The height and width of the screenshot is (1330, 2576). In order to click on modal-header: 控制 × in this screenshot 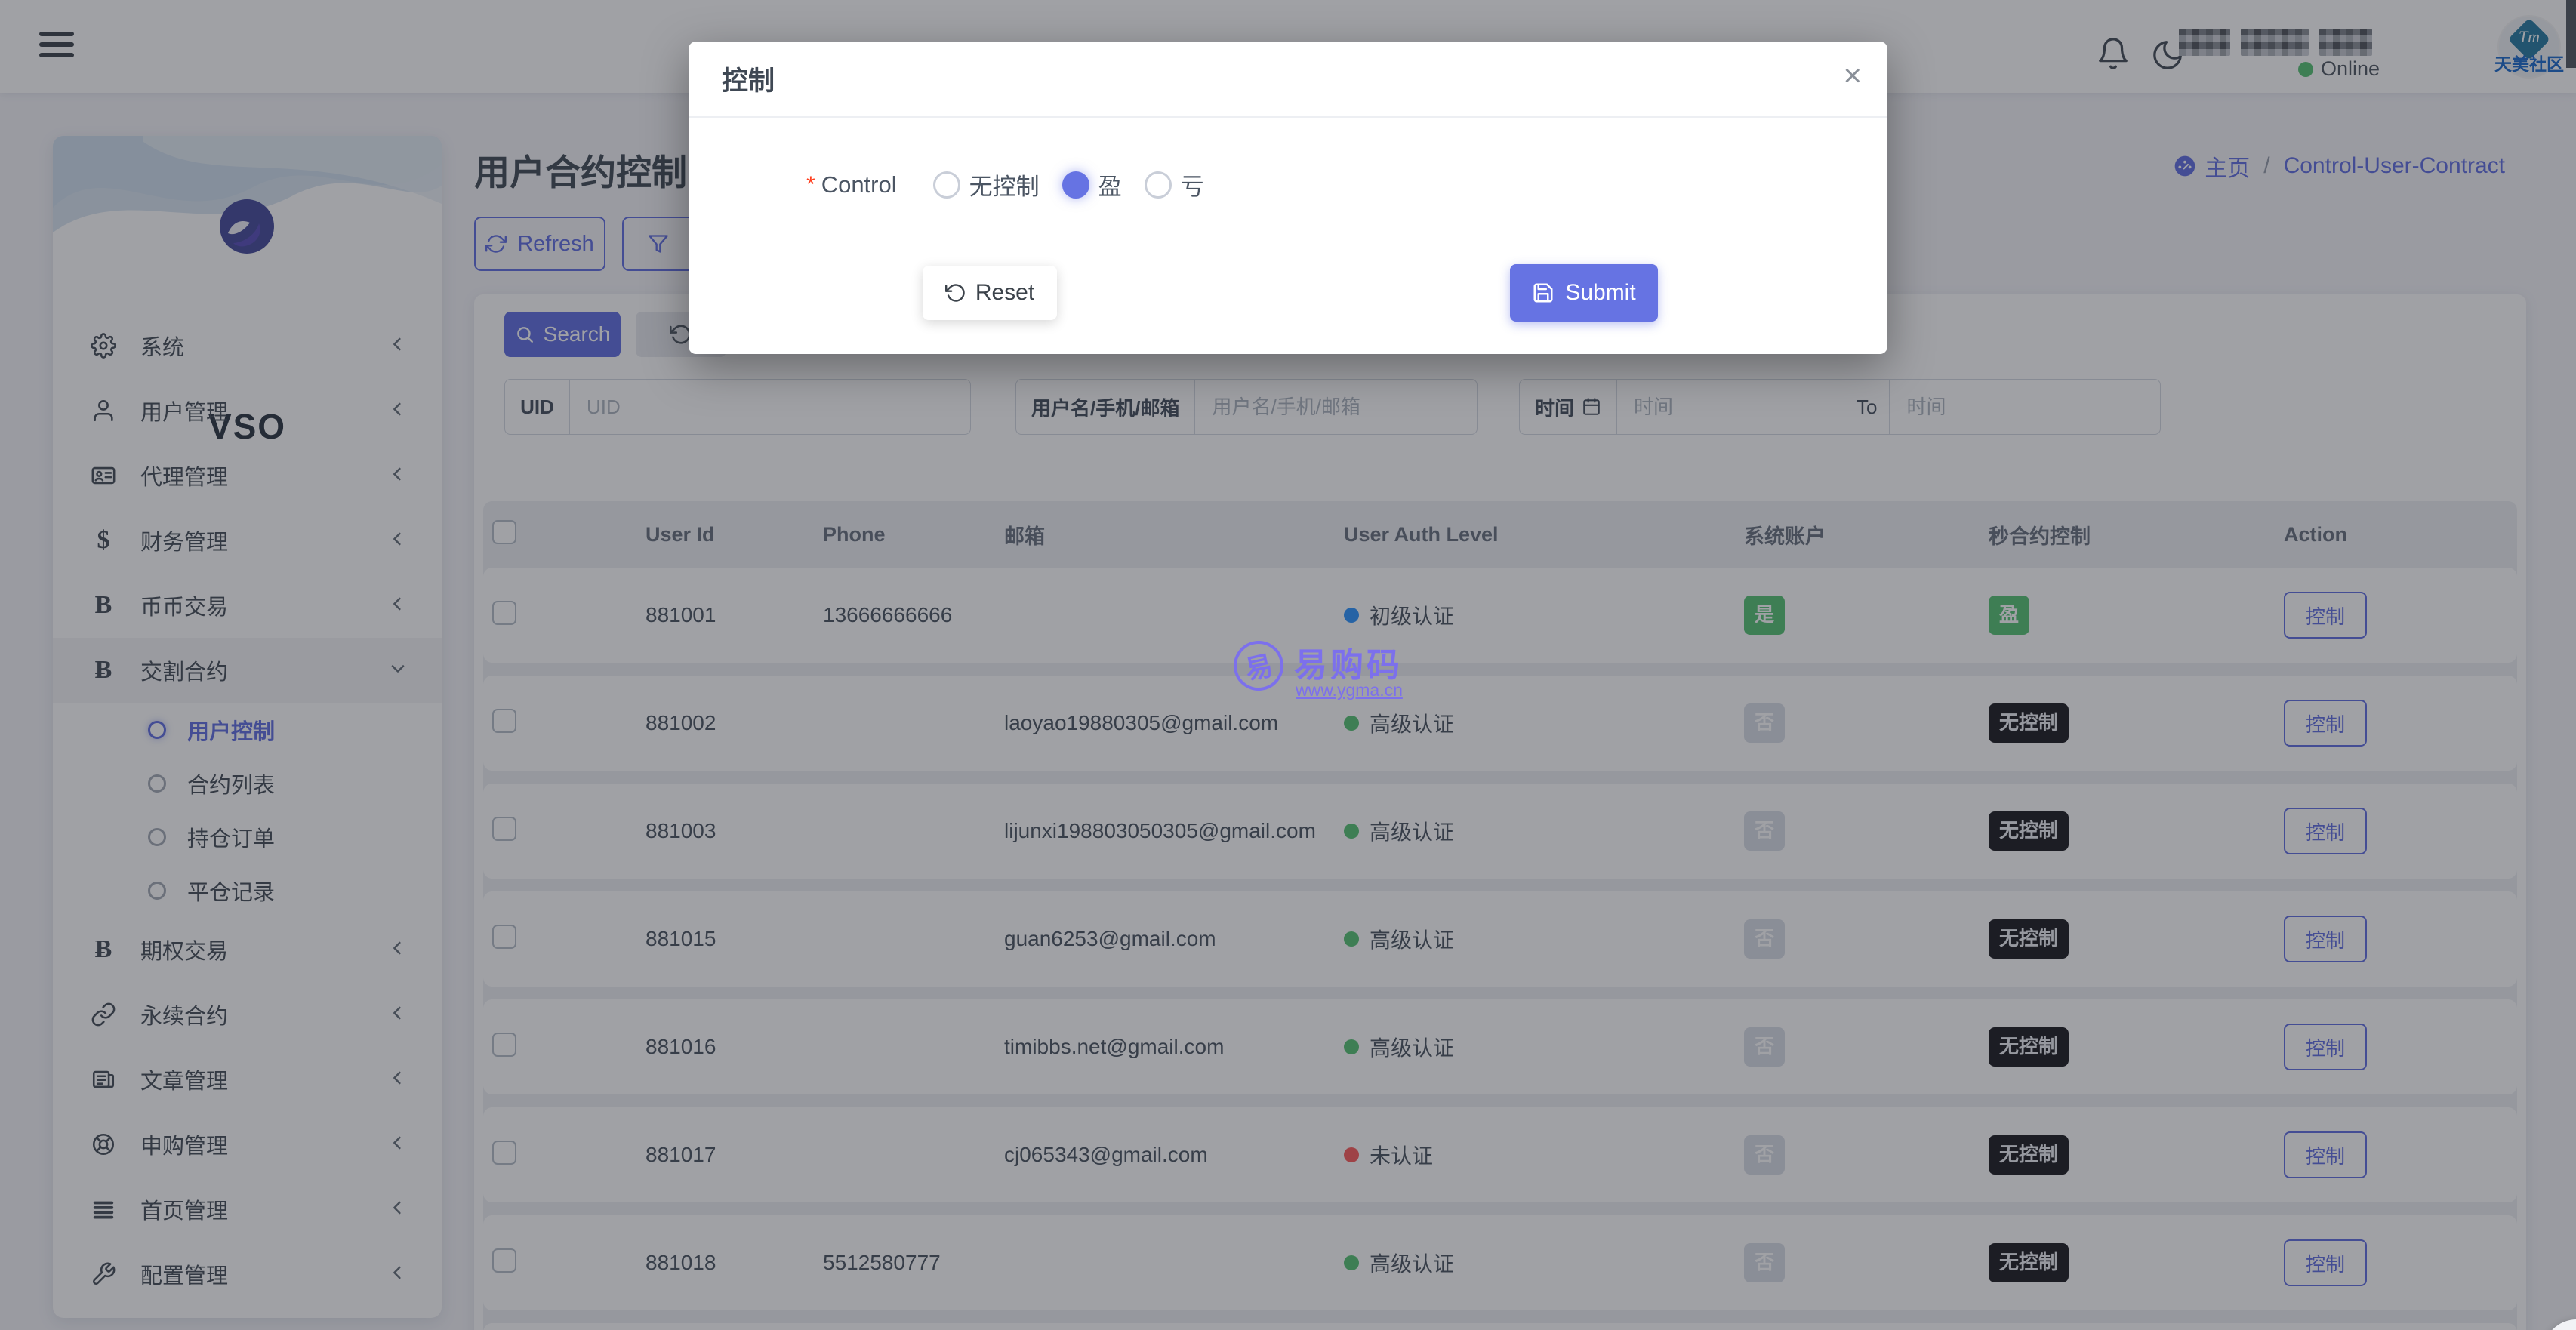, I will do `click(1288, 80)`.